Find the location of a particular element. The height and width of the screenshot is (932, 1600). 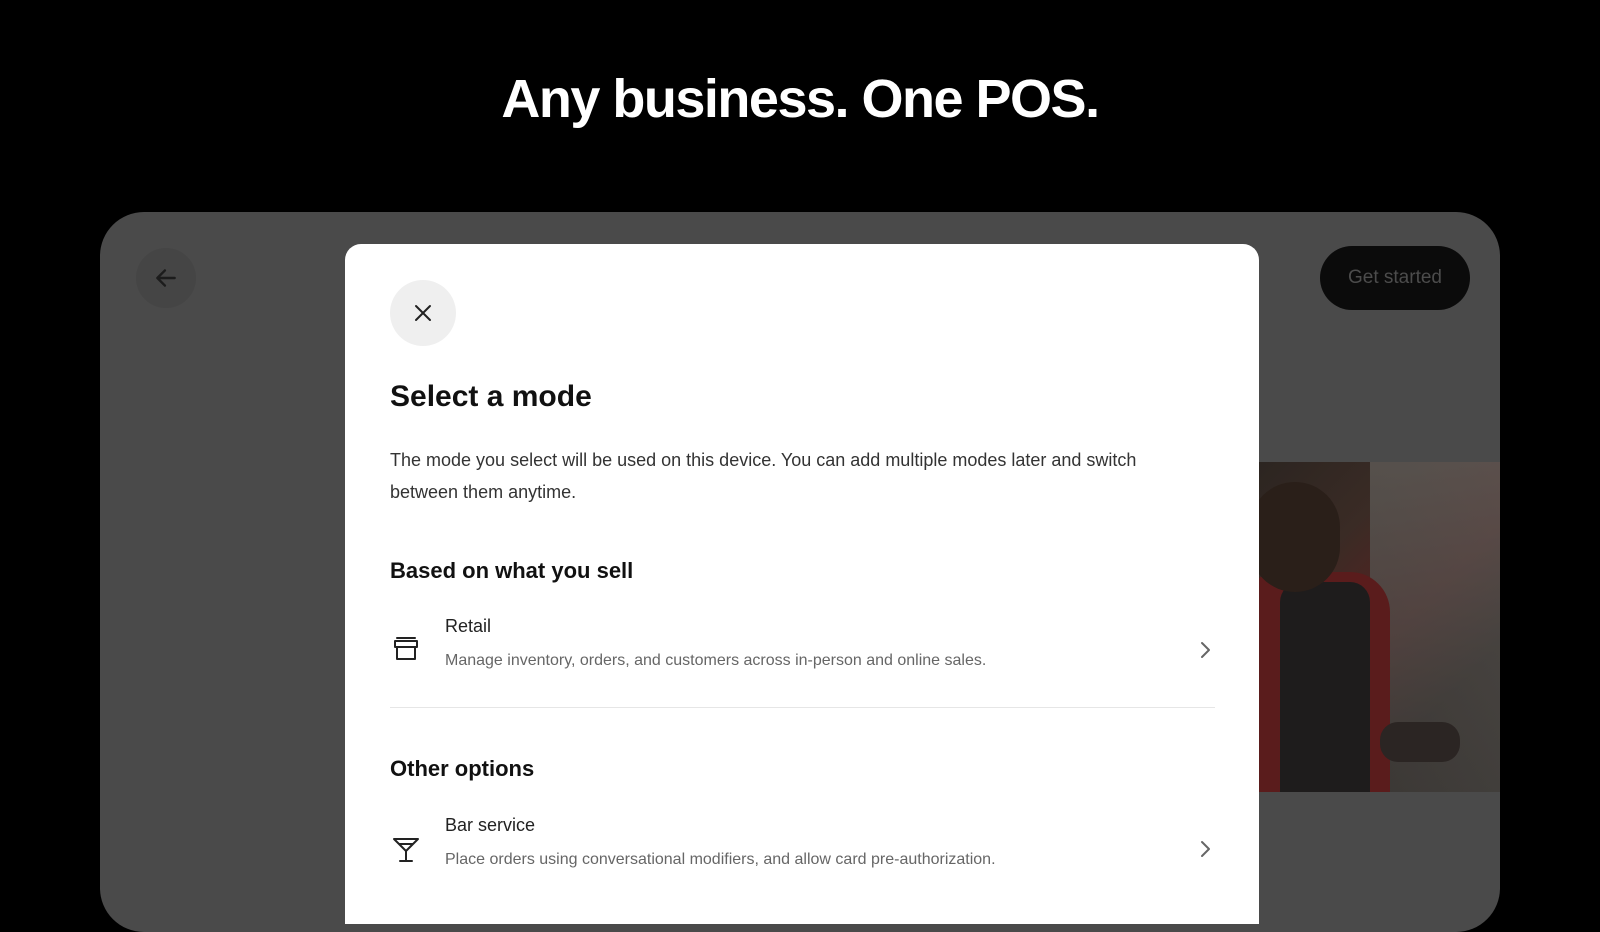

modal-title: Select a mode is located at coordinates (491, 396).